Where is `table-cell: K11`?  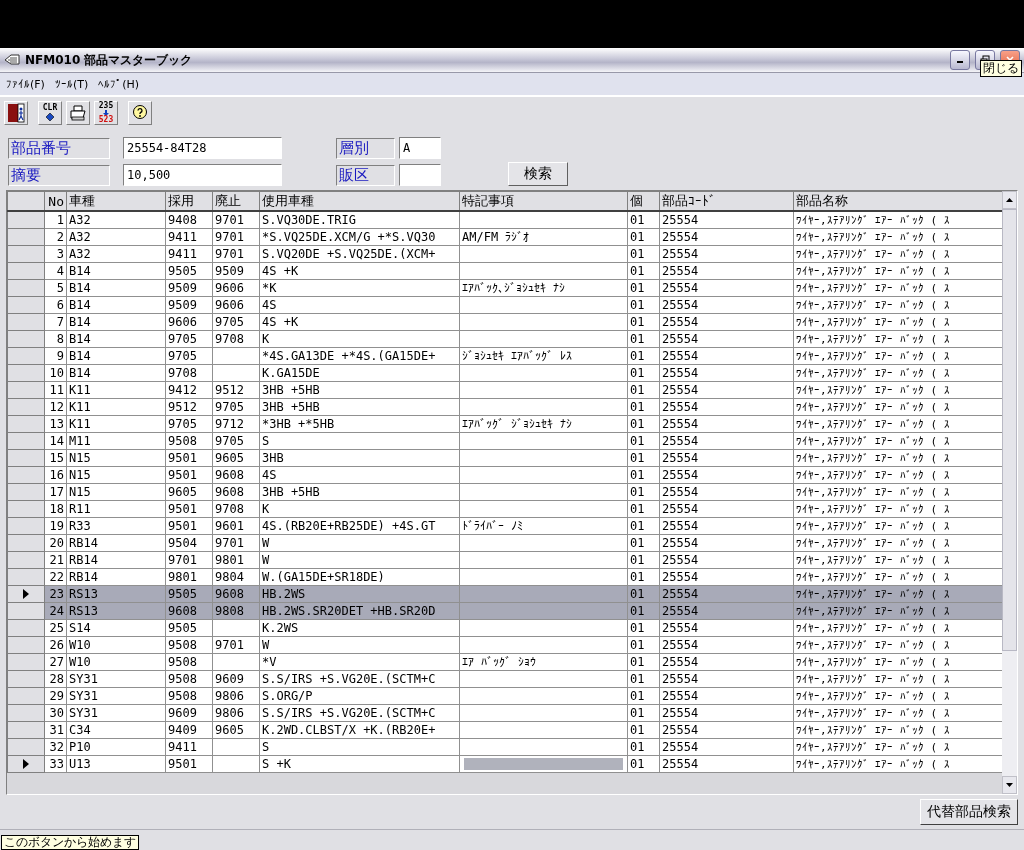 table-cell: K11 is located at coordinates (116, 390).